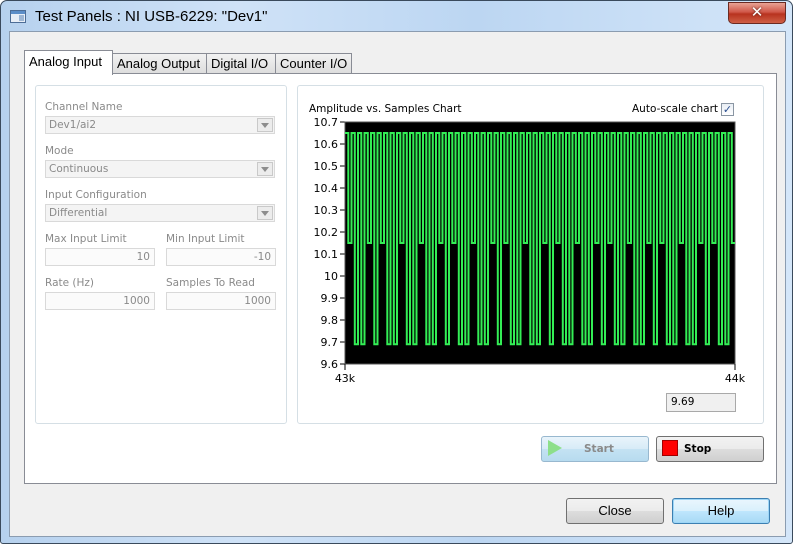 The height and width of the screenshot is (544, 793). I want to click on tab-analog-output: Analog Output, so click(159, 63).